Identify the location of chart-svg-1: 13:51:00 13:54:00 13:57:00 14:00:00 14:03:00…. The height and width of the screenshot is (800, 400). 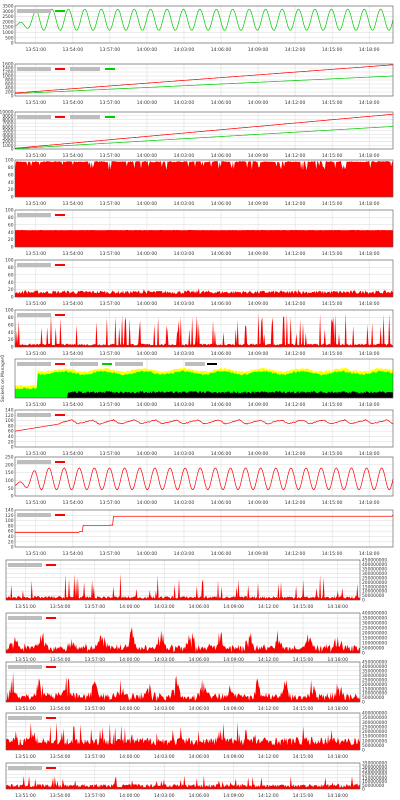
(198, 28).